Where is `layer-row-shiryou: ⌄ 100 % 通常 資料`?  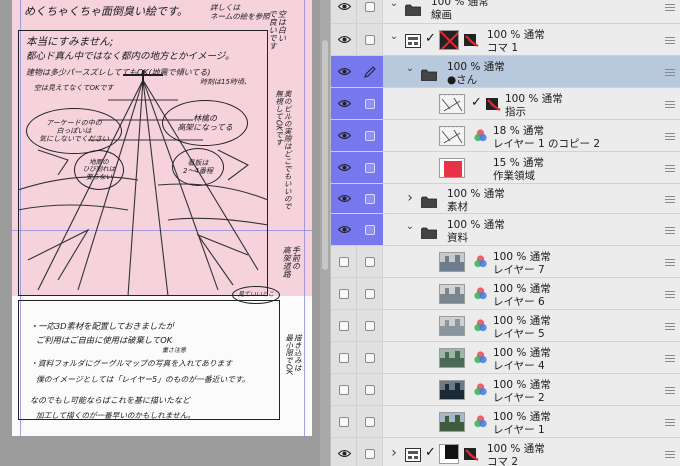
layer-row-shiryou: ⌄ 100 % 通常 資料 is located at coordinates (505, 230).